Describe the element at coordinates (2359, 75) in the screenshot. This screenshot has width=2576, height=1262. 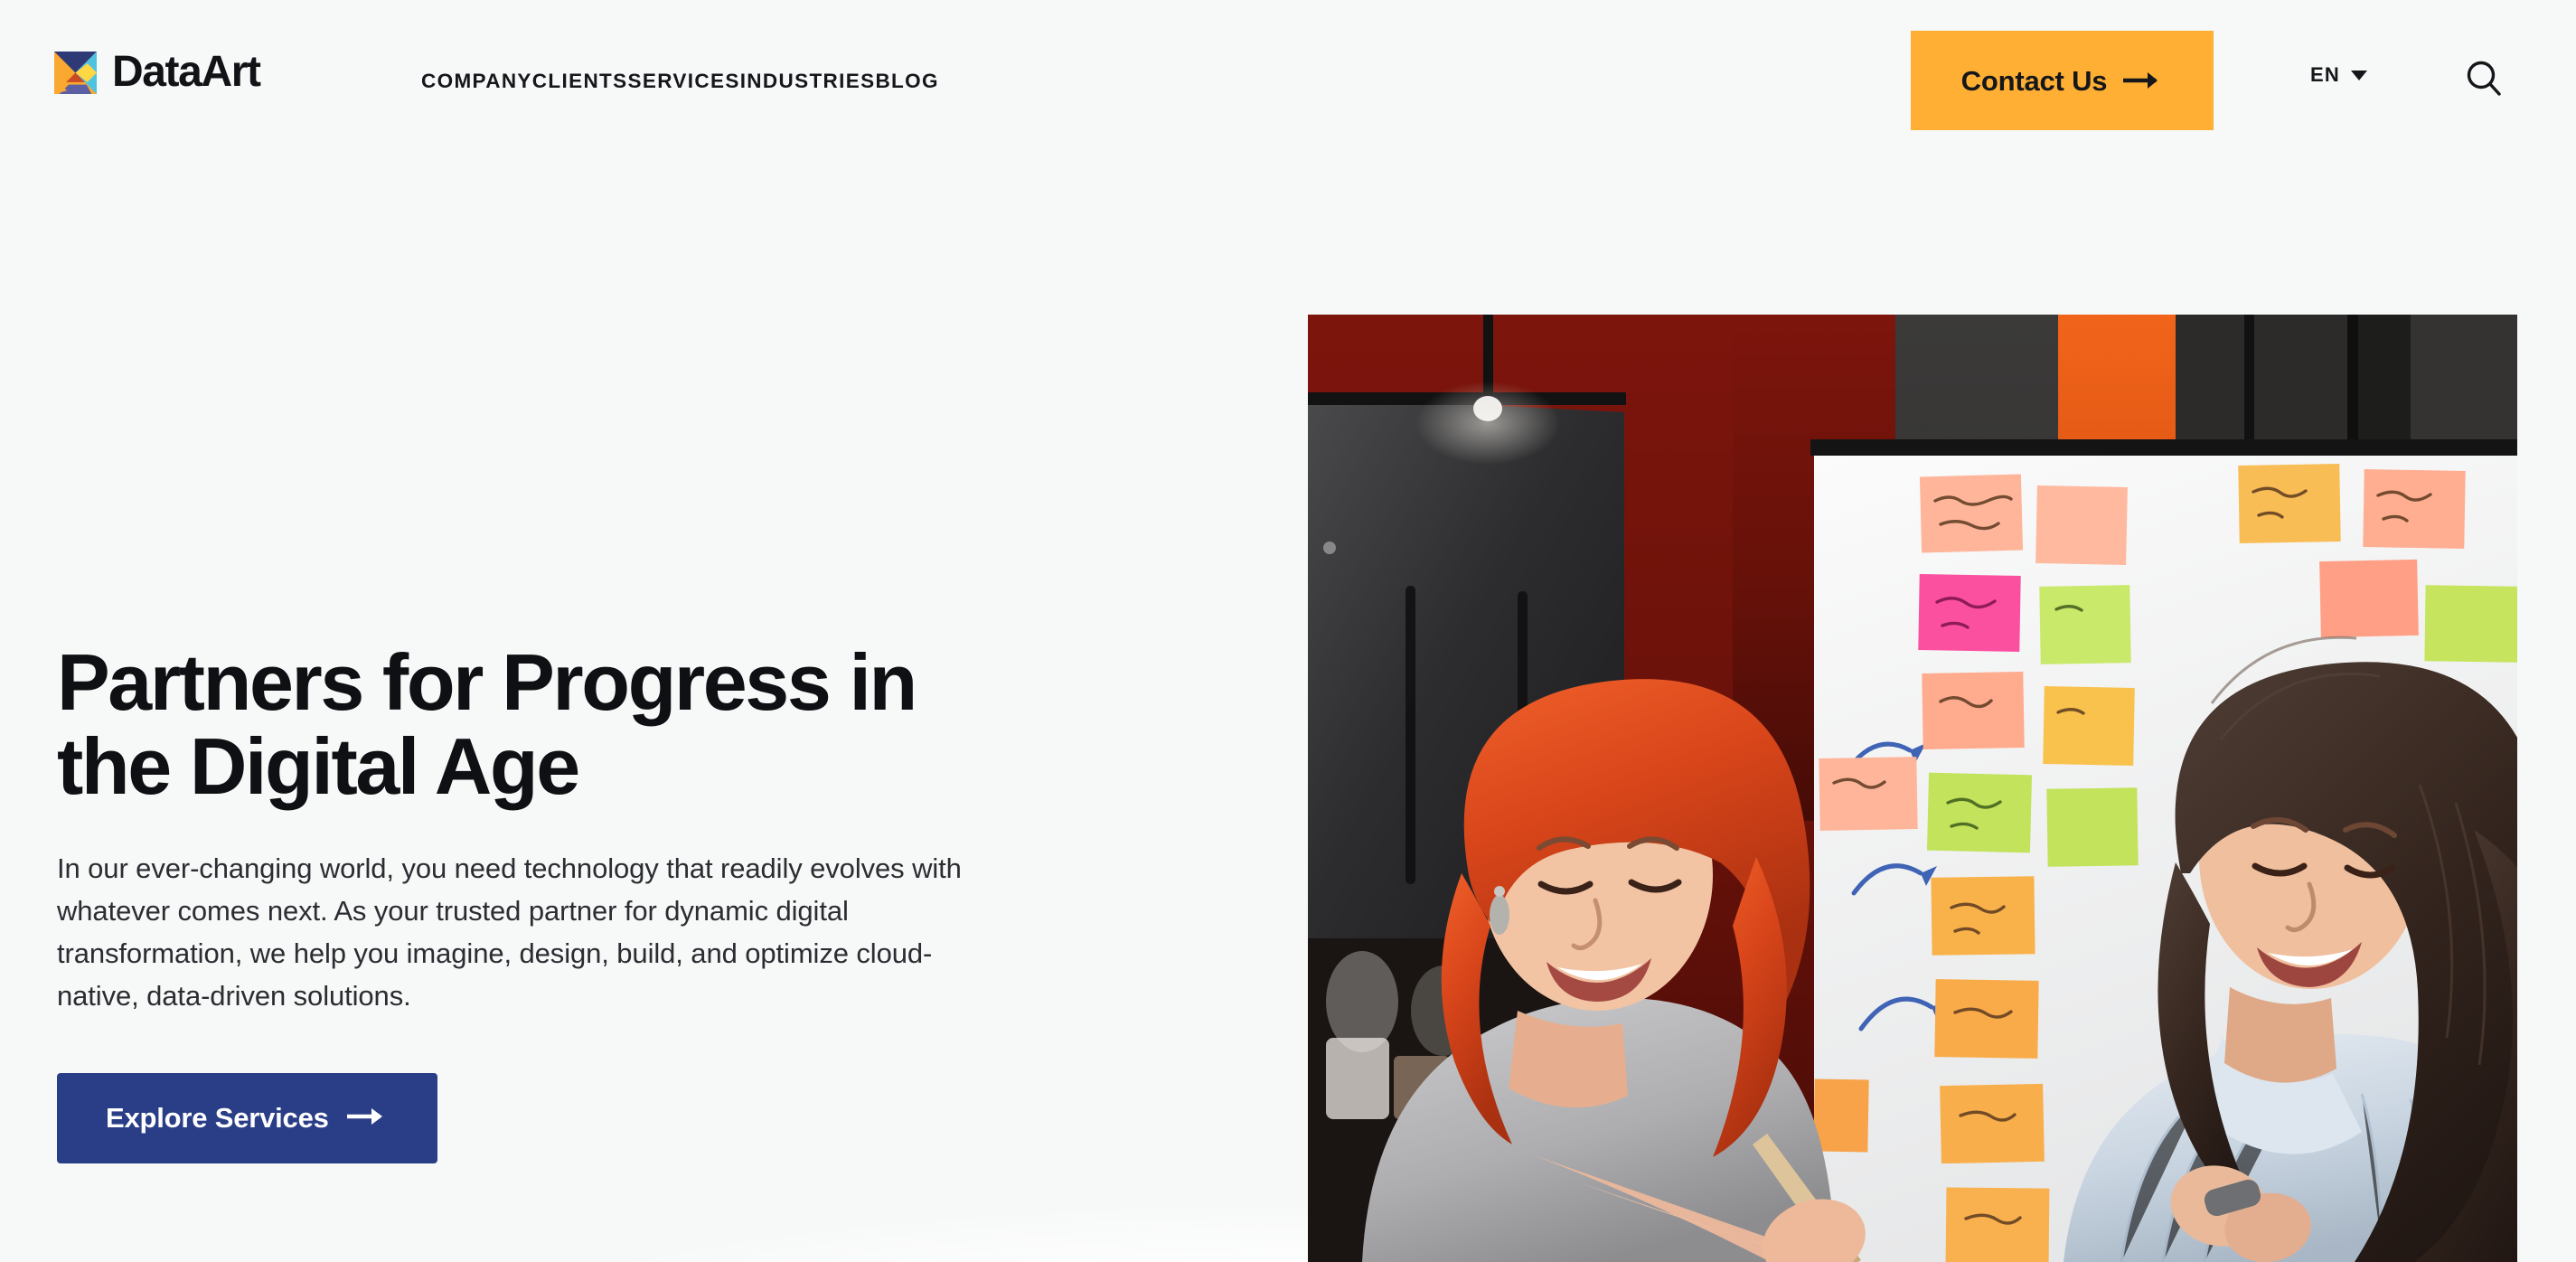
I see `chevron-down-icon` at that location.